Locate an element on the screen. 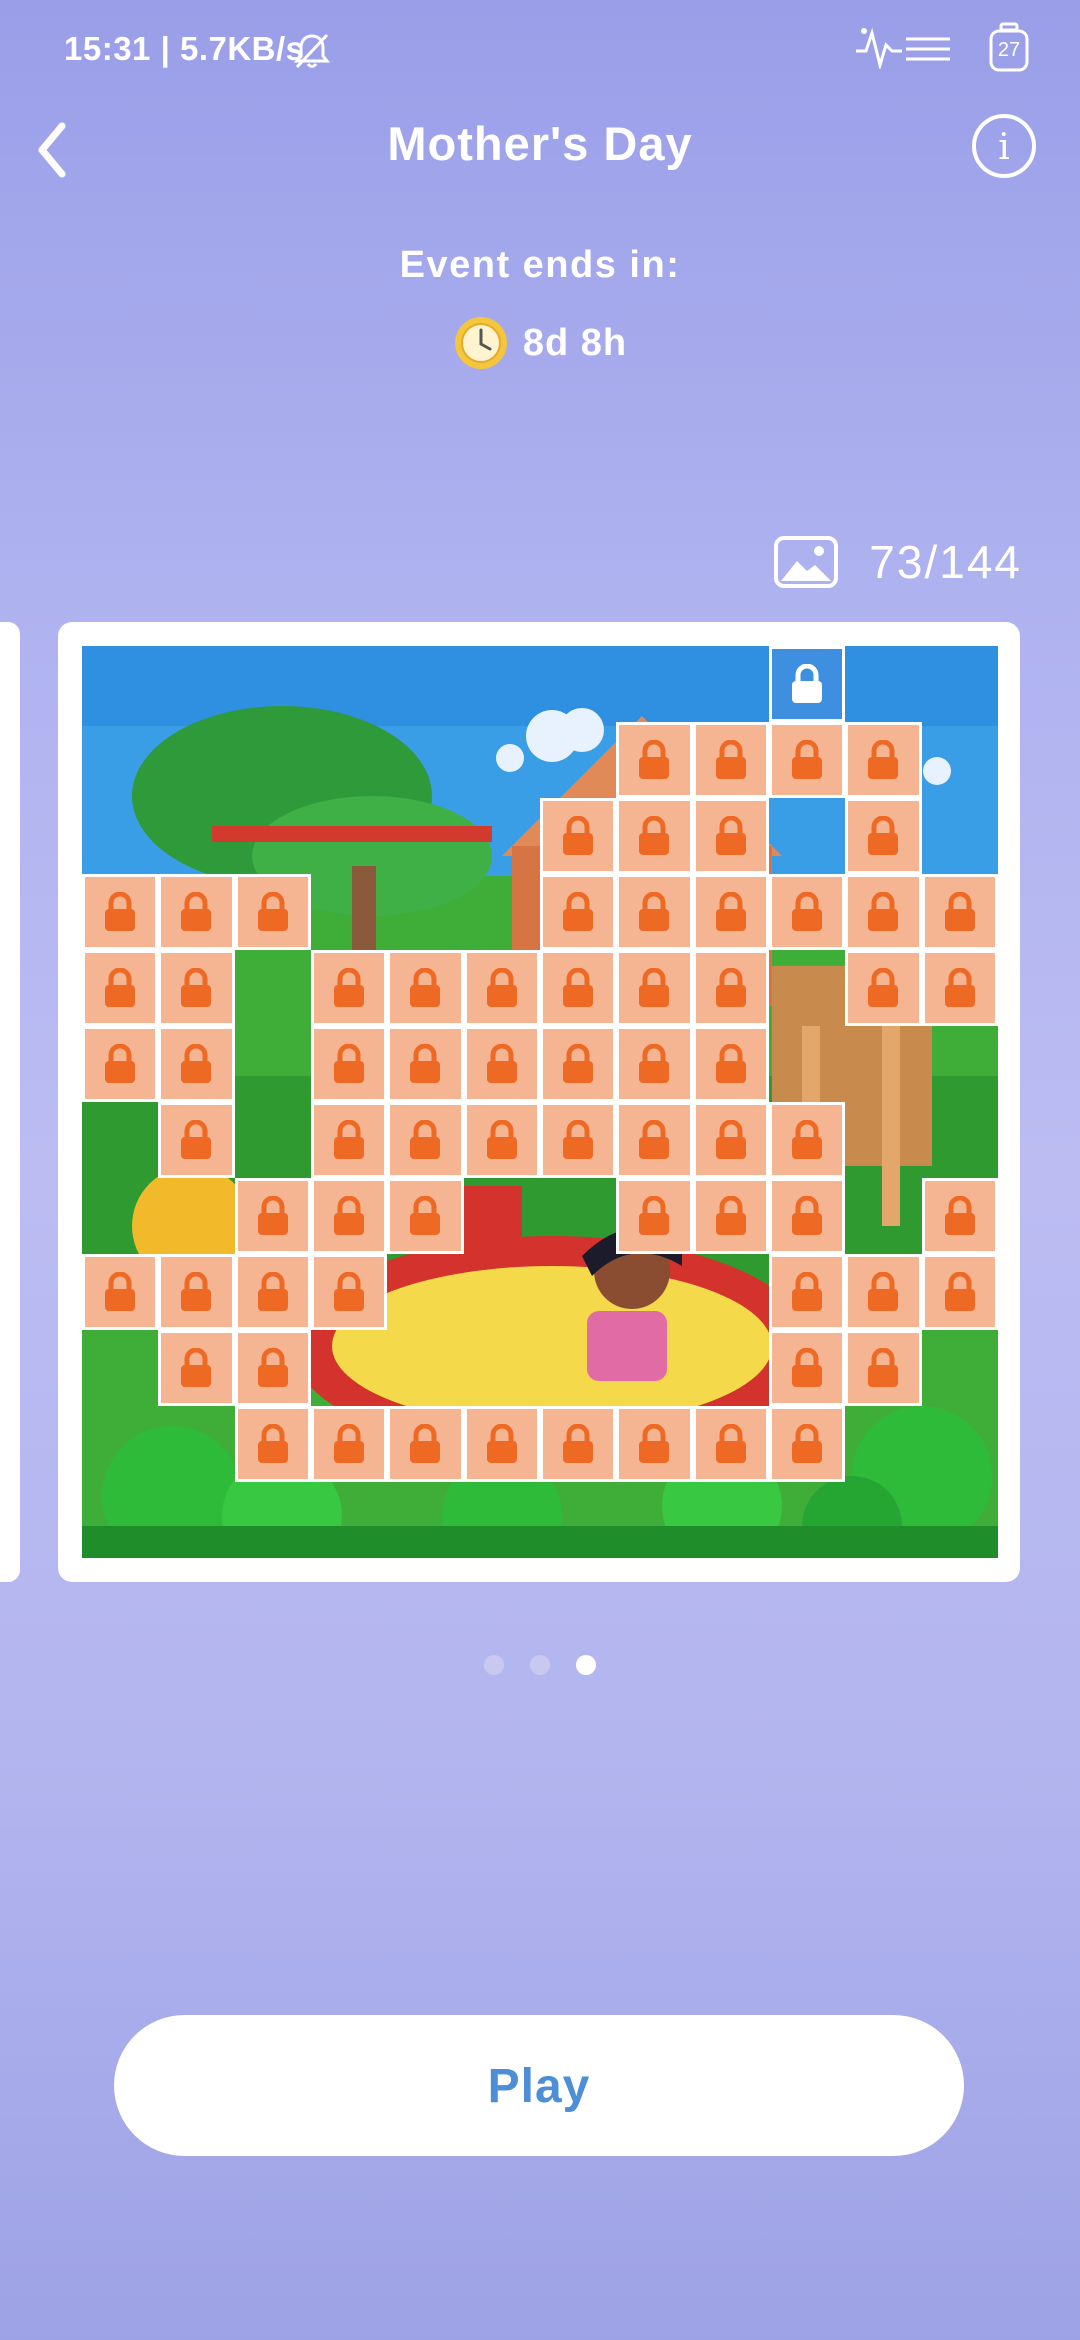  countdown-value: 8d 8h is located at coordinates (575, 342).